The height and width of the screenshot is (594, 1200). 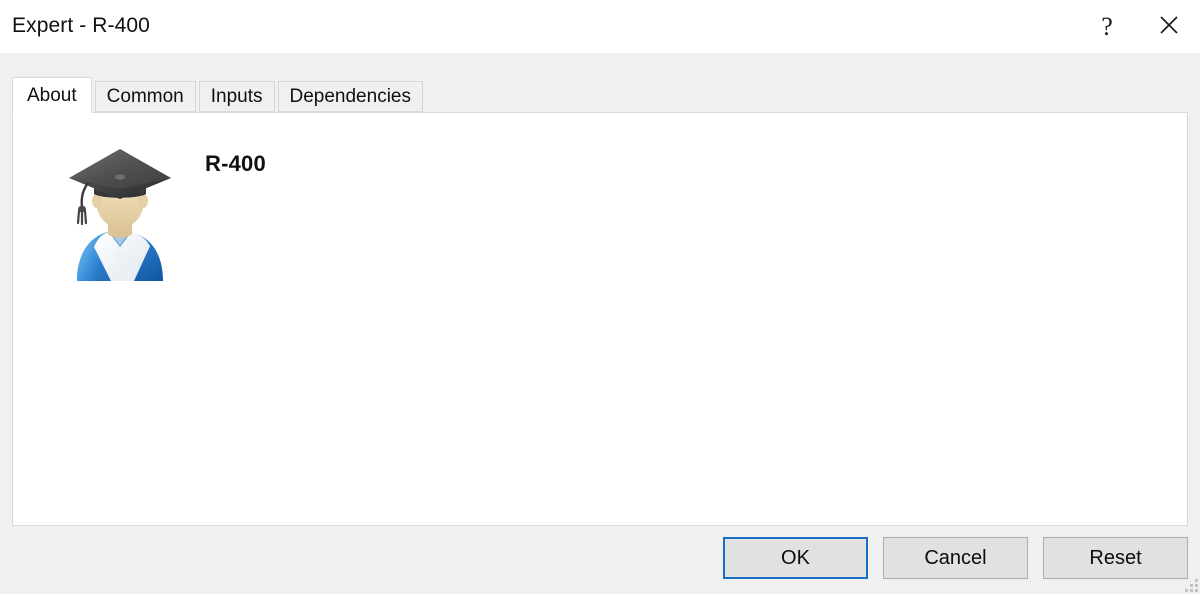 I want to click on tab-bar: About Common Inputs Dependencies, so click(x=600, y=95).